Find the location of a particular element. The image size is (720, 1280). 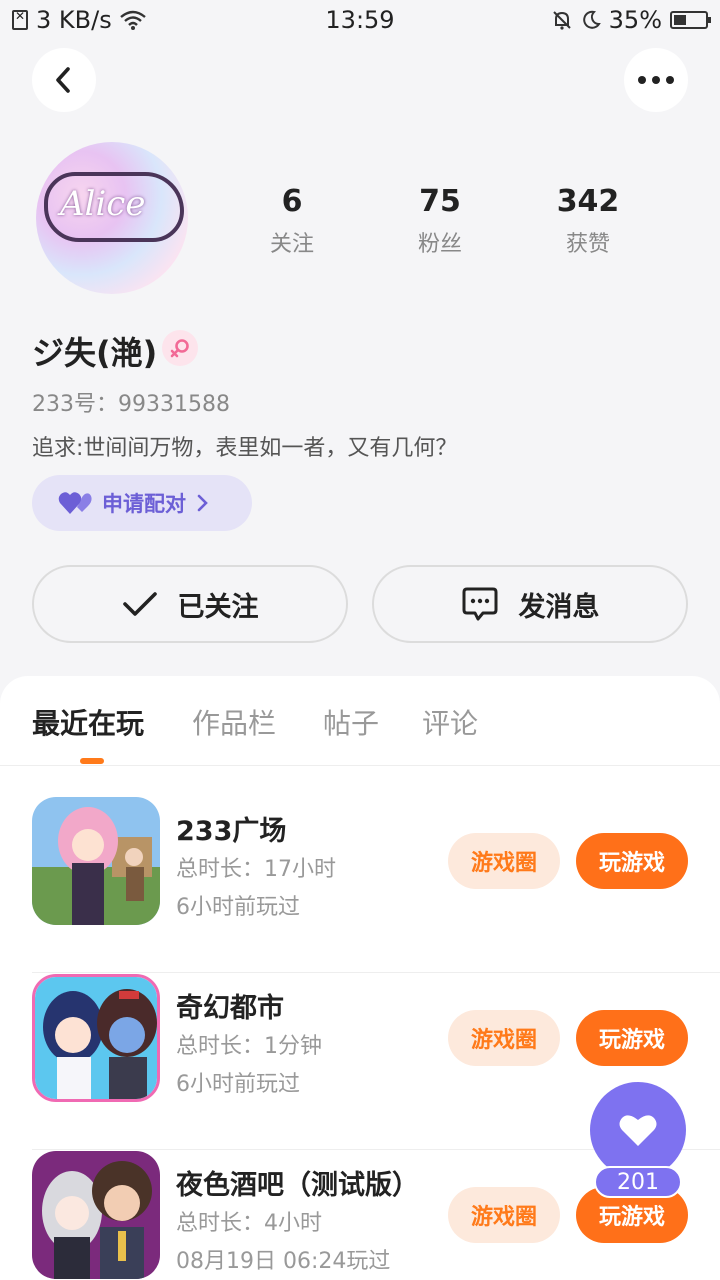

profile-name: ジ失(滟) is located at coordinates (95, 353).